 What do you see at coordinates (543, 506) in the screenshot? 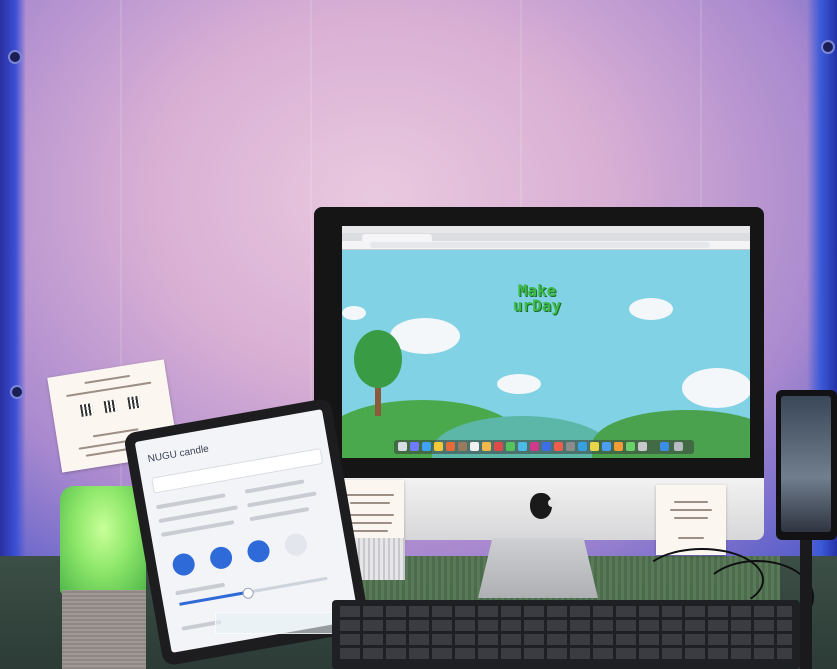
I see `apple-logo-icon` at bounding box center [543, 506].